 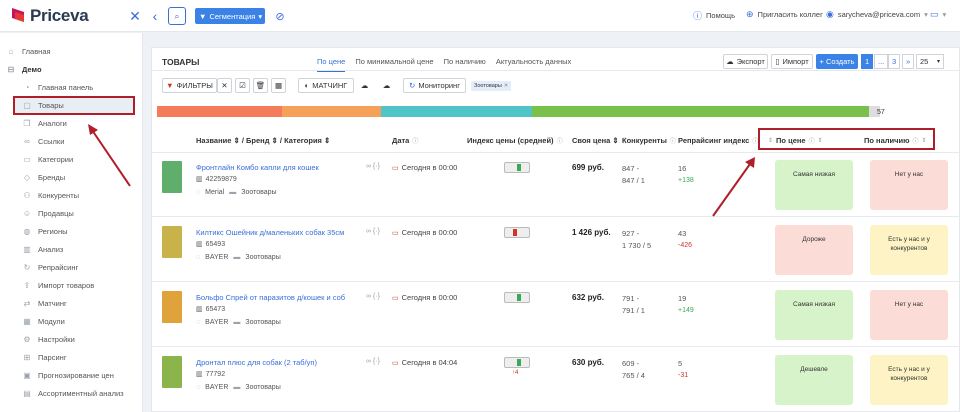 What do you see at coordinates (43, 177) in the screenshot?
I see `sidebar-item-brands: ◇ Бренды` at bounding box center [43, 177].